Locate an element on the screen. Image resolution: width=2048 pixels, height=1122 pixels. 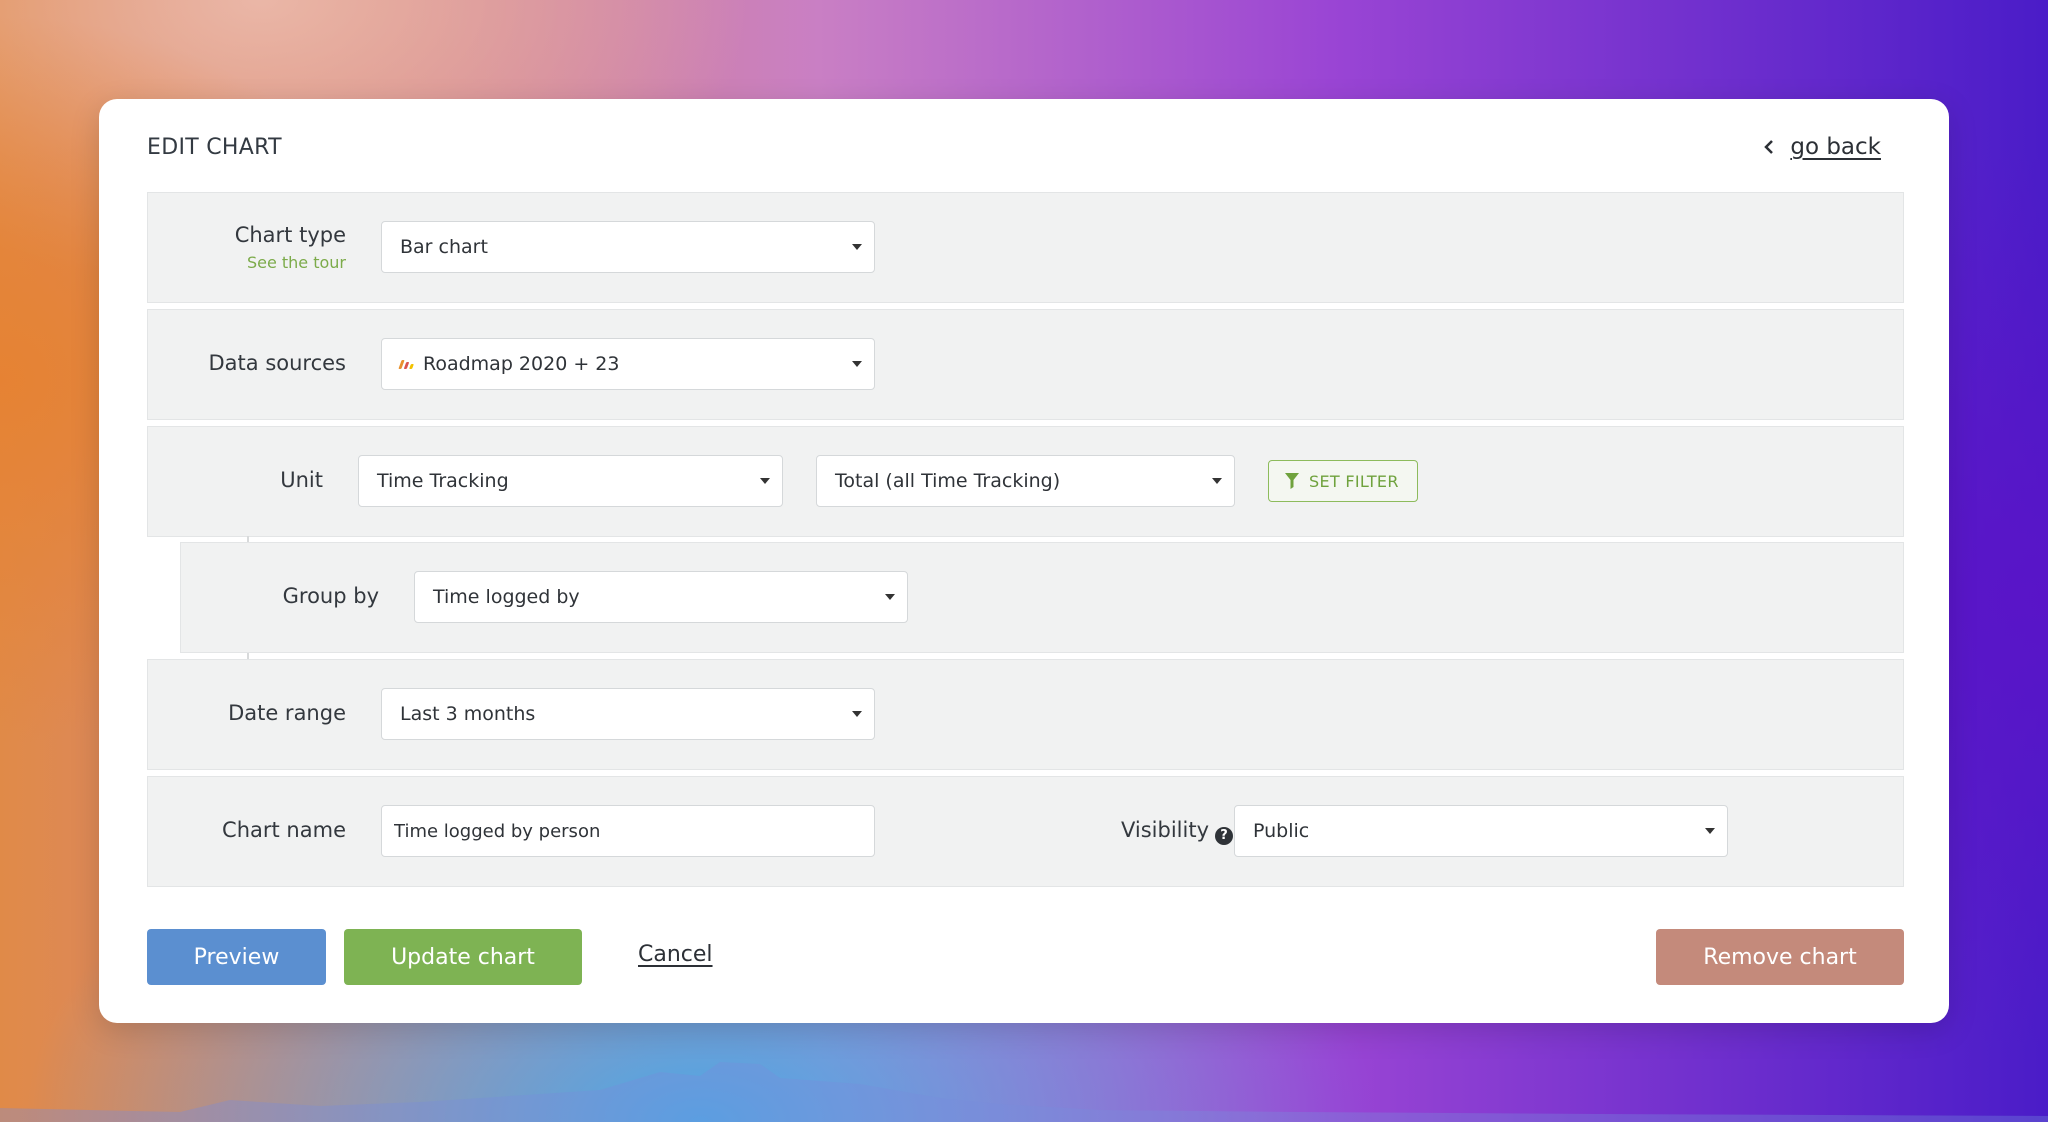
data-sources-row: Data sources Roadmap 2020 + 23 is located at coordinates (1025, 364).